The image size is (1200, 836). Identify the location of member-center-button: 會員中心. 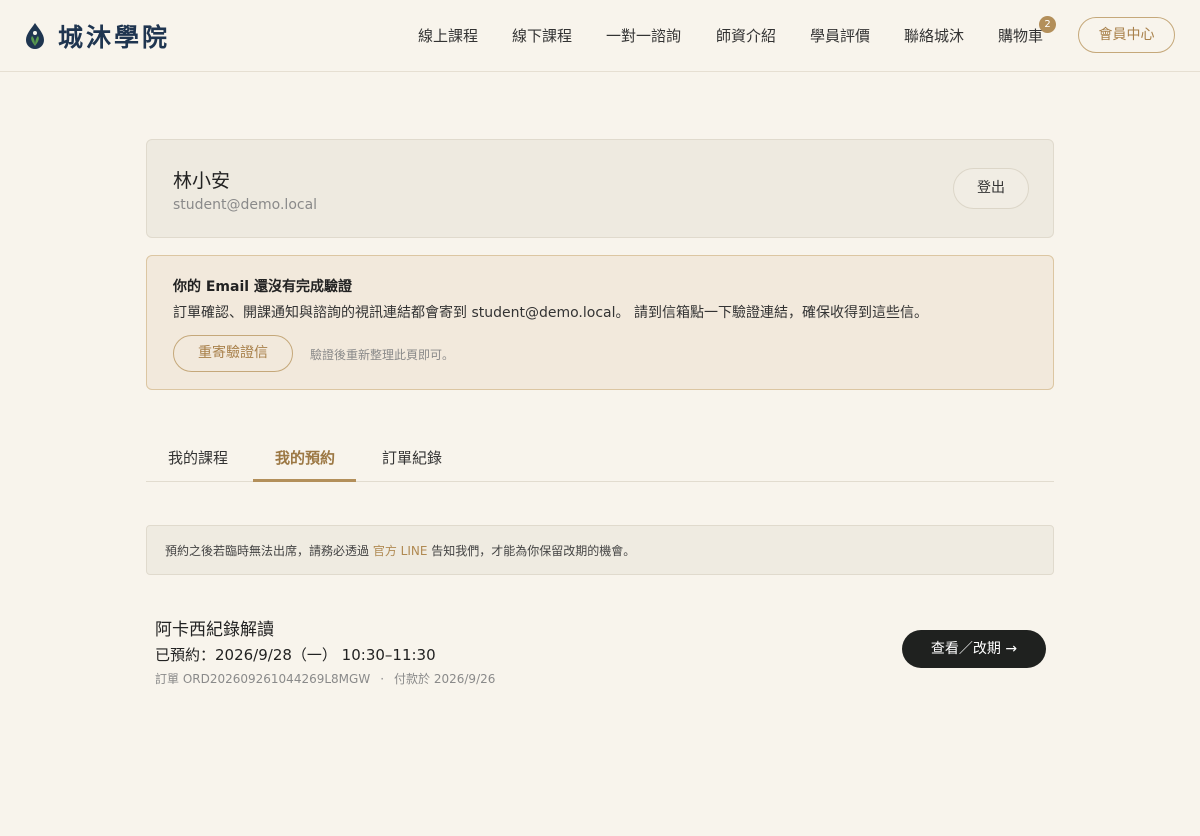
(1126, 35).